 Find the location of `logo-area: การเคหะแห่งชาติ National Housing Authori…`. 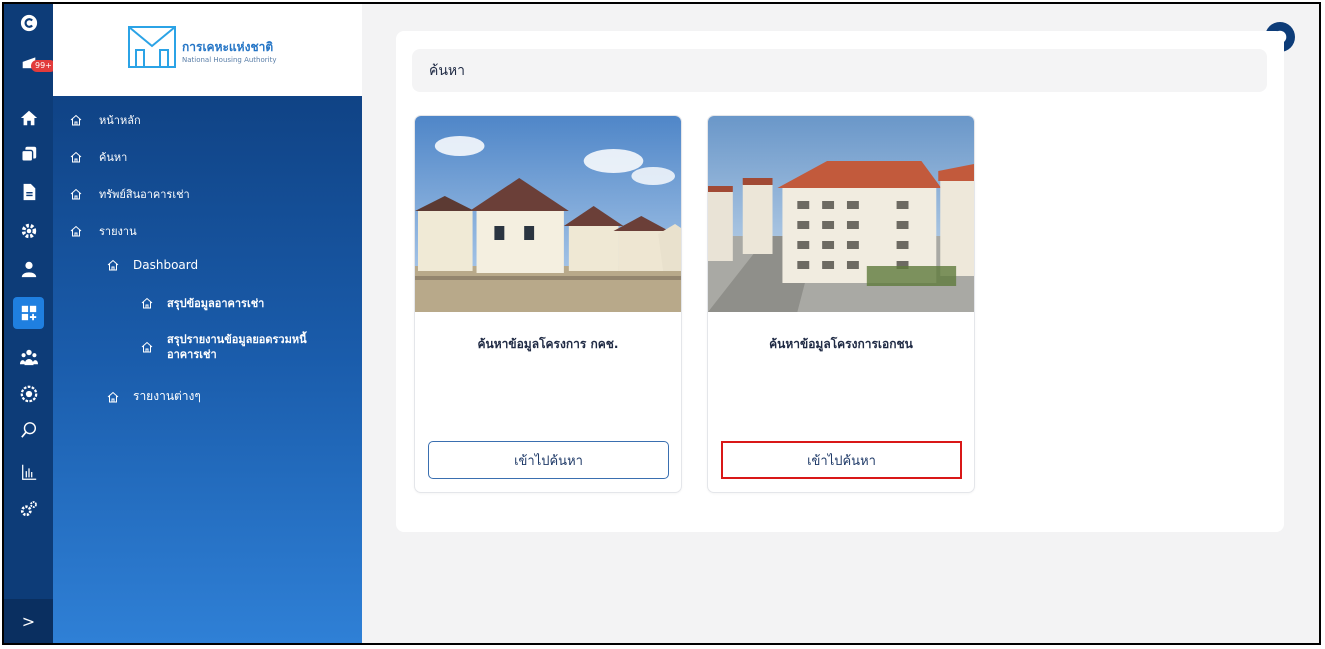

logo-area: การเคหะแห่งชาติ National Housing Authori… is located at coordinates (207, 50).